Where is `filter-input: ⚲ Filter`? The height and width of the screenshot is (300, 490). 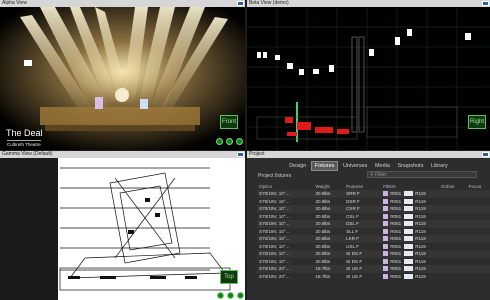
filter-input: ⚲ Filter is located at coordinates (422, 174).